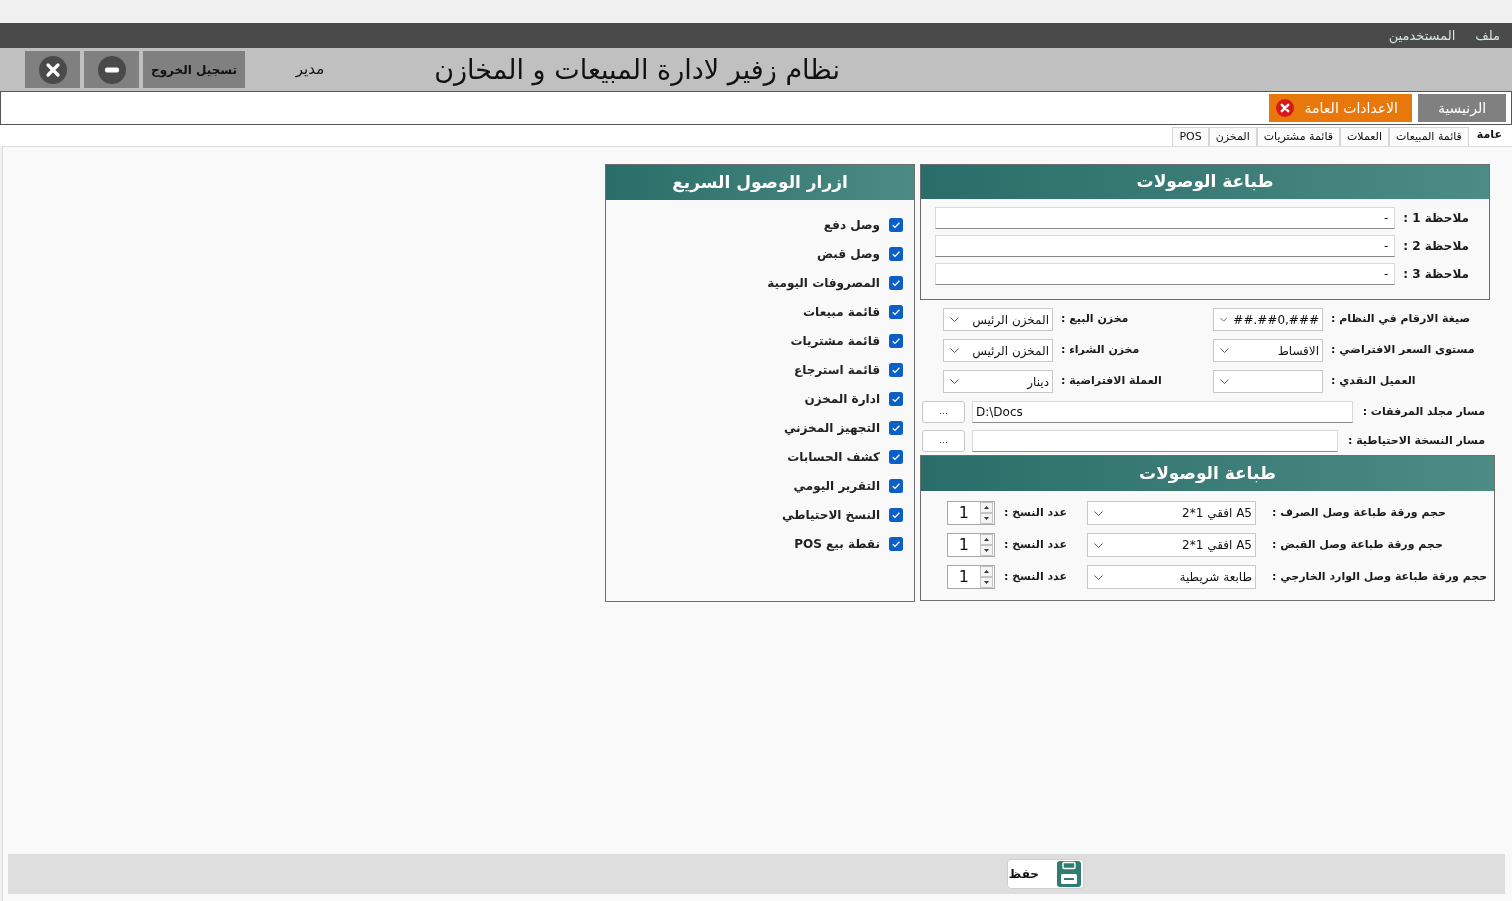  Describe the element at coordinates (1268, 381) in the screenshot. I see `dropdown-field` at that location.